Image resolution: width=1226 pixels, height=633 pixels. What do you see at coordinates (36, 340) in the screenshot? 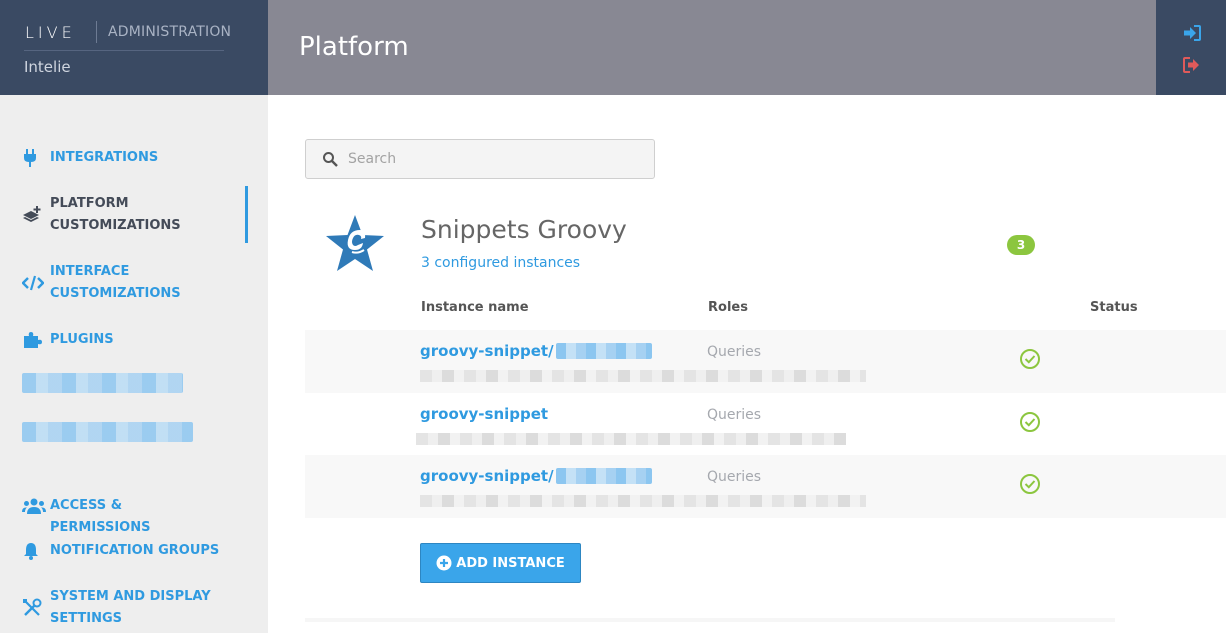
I see `puzzle-icon` at bounding box center [36, 340].